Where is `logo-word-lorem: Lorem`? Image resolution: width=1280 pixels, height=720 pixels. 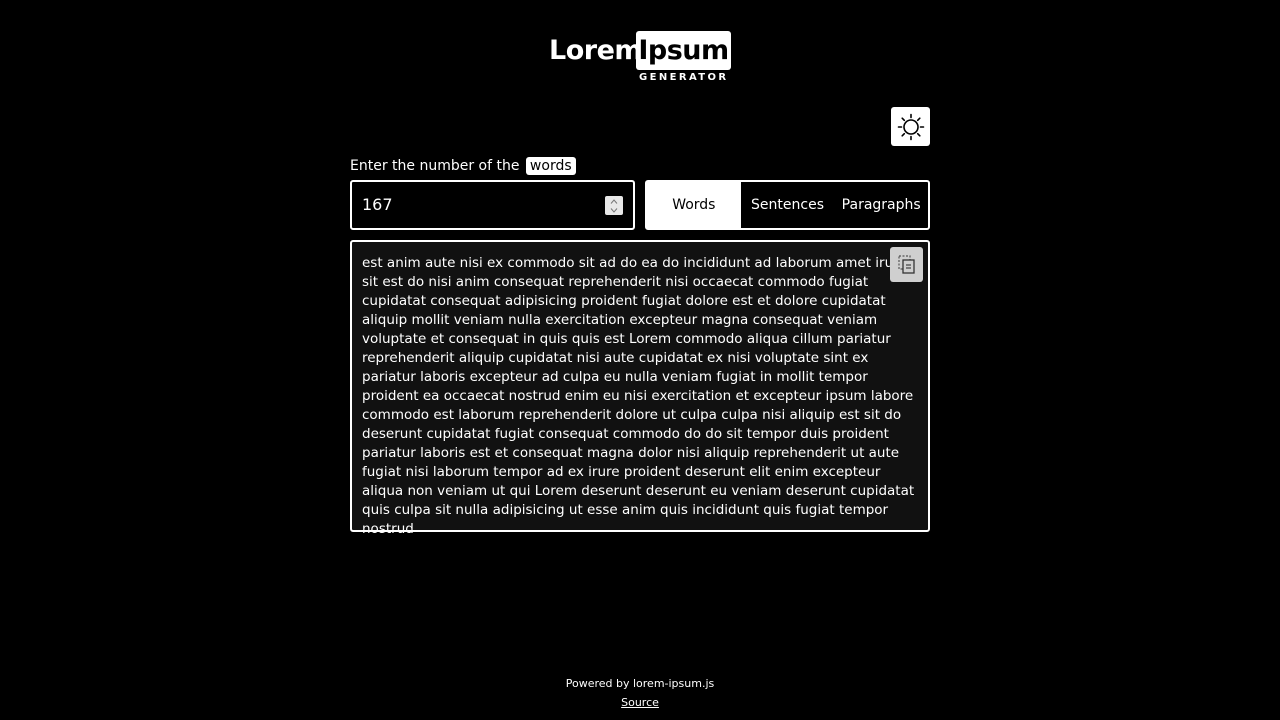
logo-word-lorem: Lorem is located at coordinates (596, 50).